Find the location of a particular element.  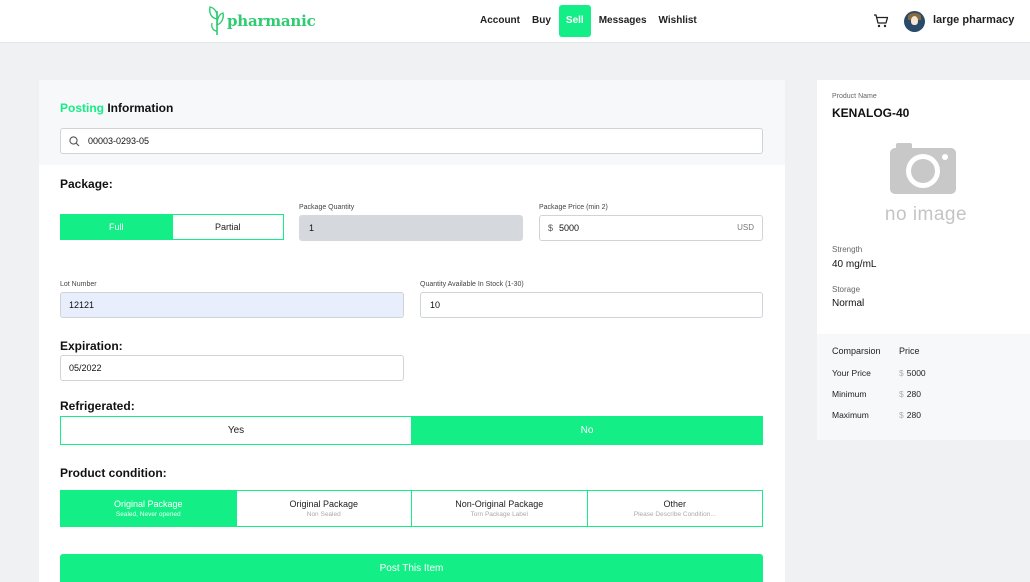

price-suffix: USD is located at coordinates (745, 227).